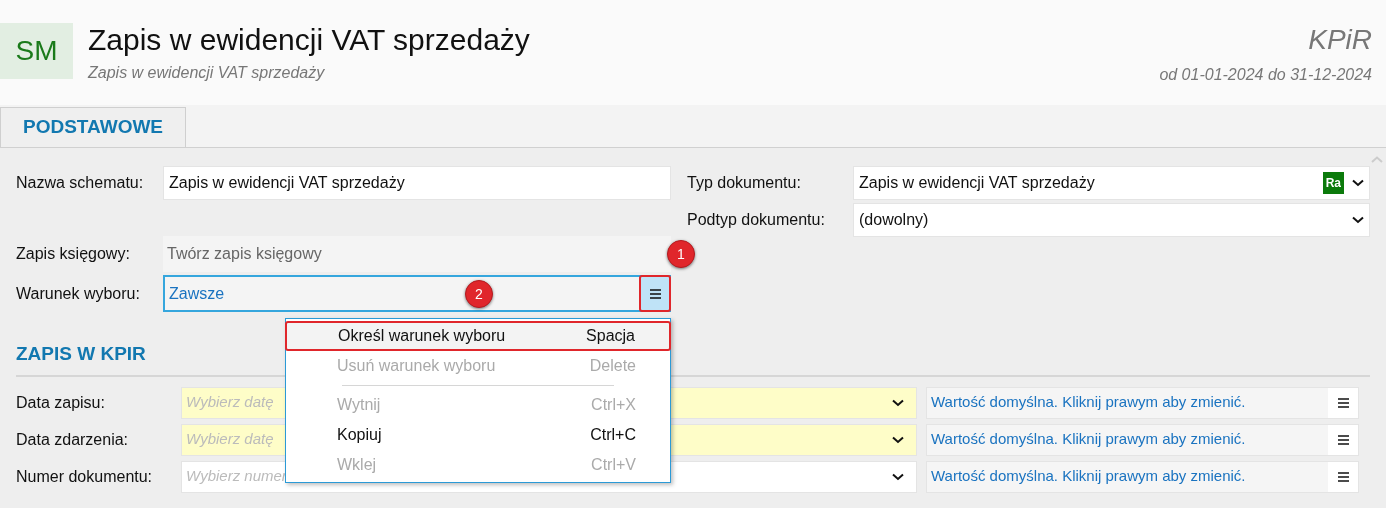 Image resolution: width=1386 pixels, height=508 pixels. Describe the element at coordinates (36, 51) in the screenshot. I see `app-logo: SM` at that location.